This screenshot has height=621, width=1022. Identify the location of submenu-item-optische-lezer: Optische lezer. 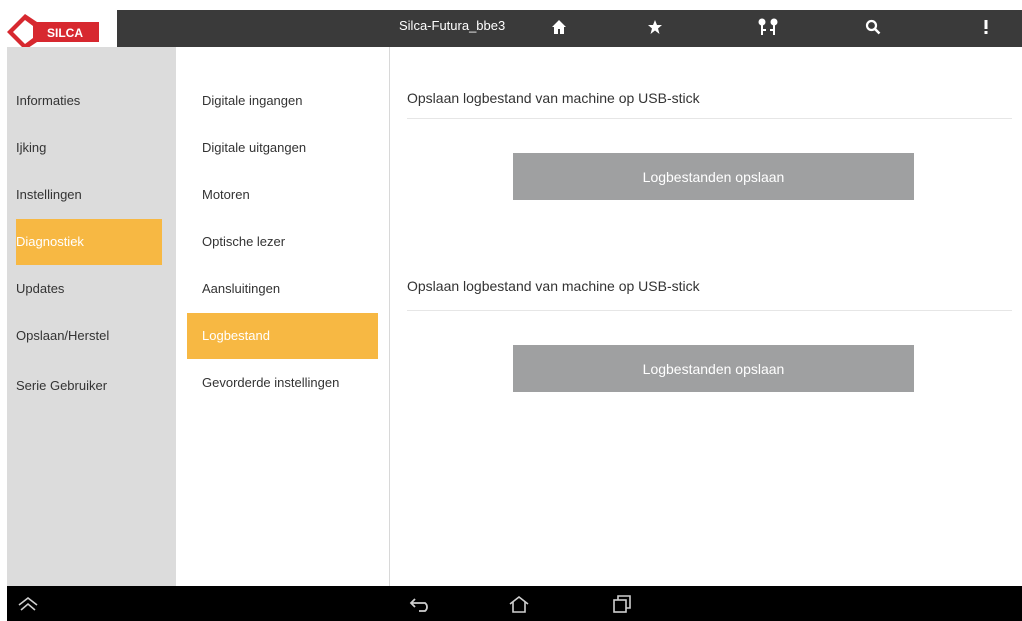
(282, 242).